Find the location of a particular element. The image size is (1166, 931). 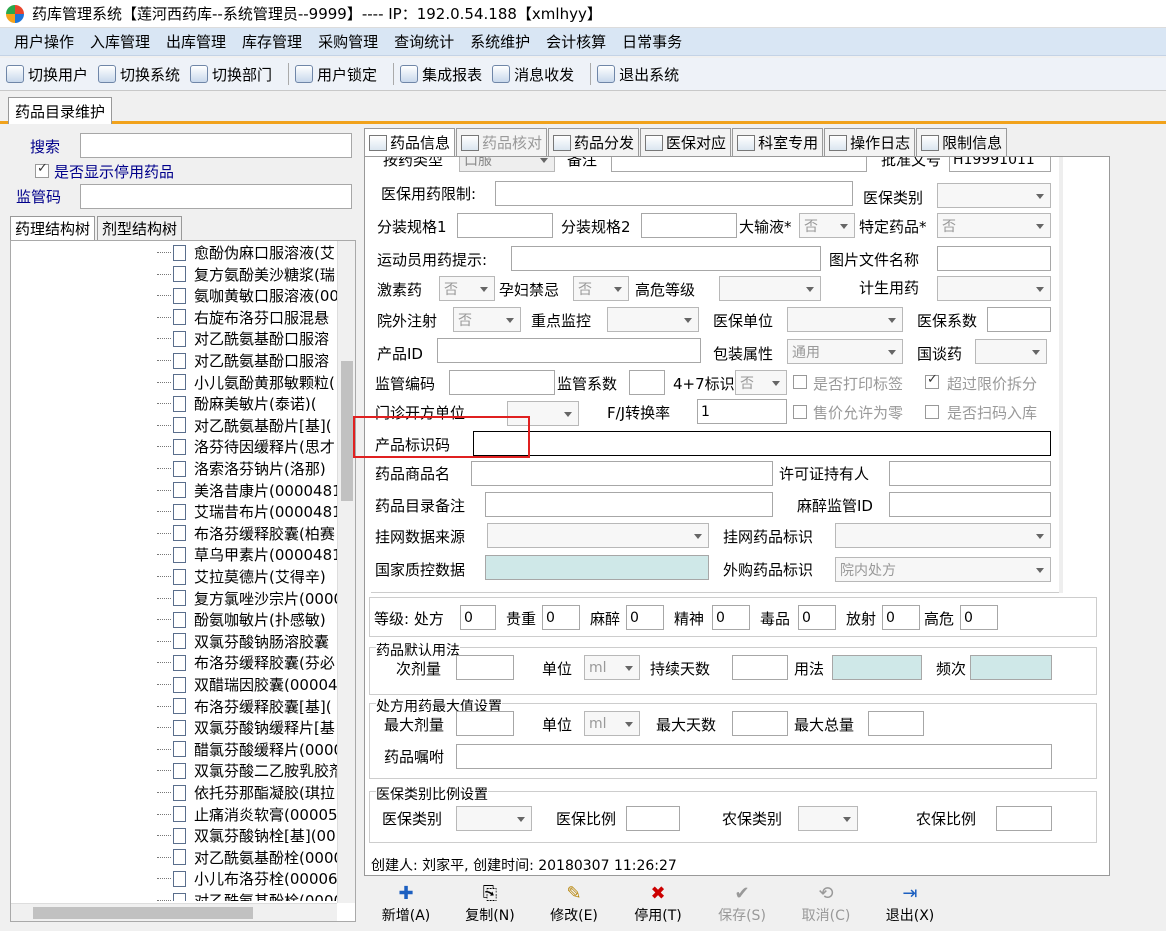

tree-item: 布洛芬缓释胶囊(芬必 is located at coordinates (246, 662).